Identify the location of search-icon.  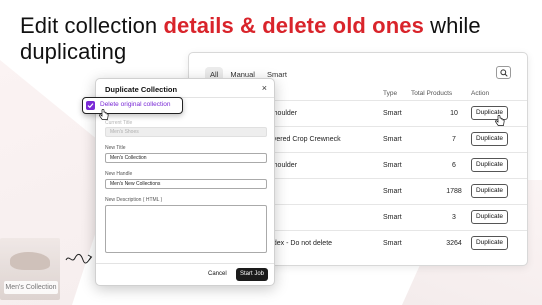
(504, 73).